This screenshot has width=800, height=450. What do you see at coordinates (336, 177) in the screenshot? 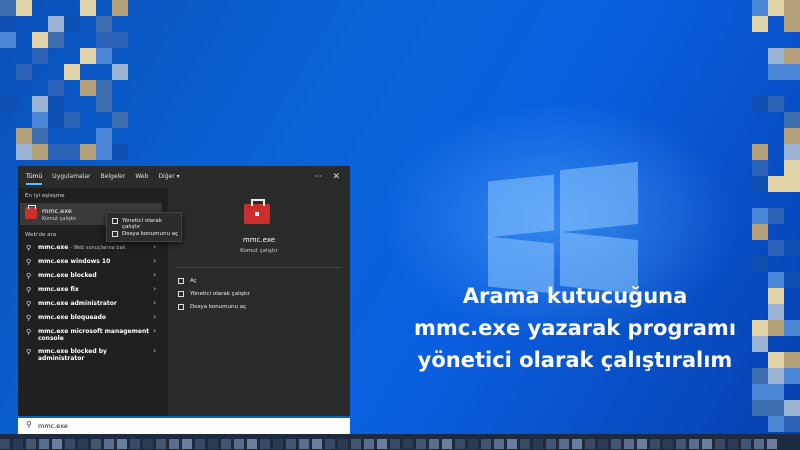
I see `close-icon: ✕` at bounding box center [336, 177].